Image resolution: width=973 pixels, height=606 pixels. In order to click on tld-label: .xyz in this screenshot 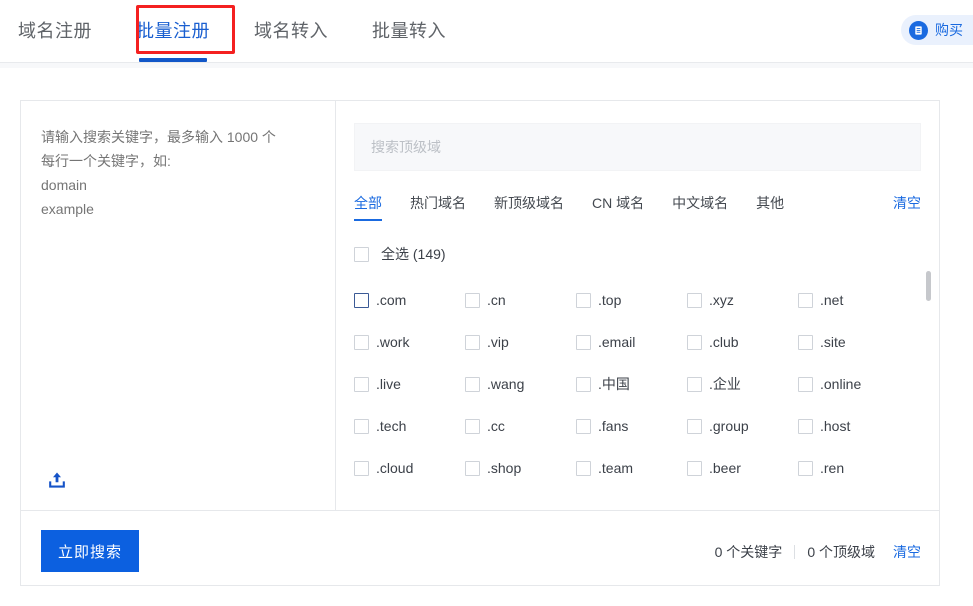, I will do `click(721, 300)`.